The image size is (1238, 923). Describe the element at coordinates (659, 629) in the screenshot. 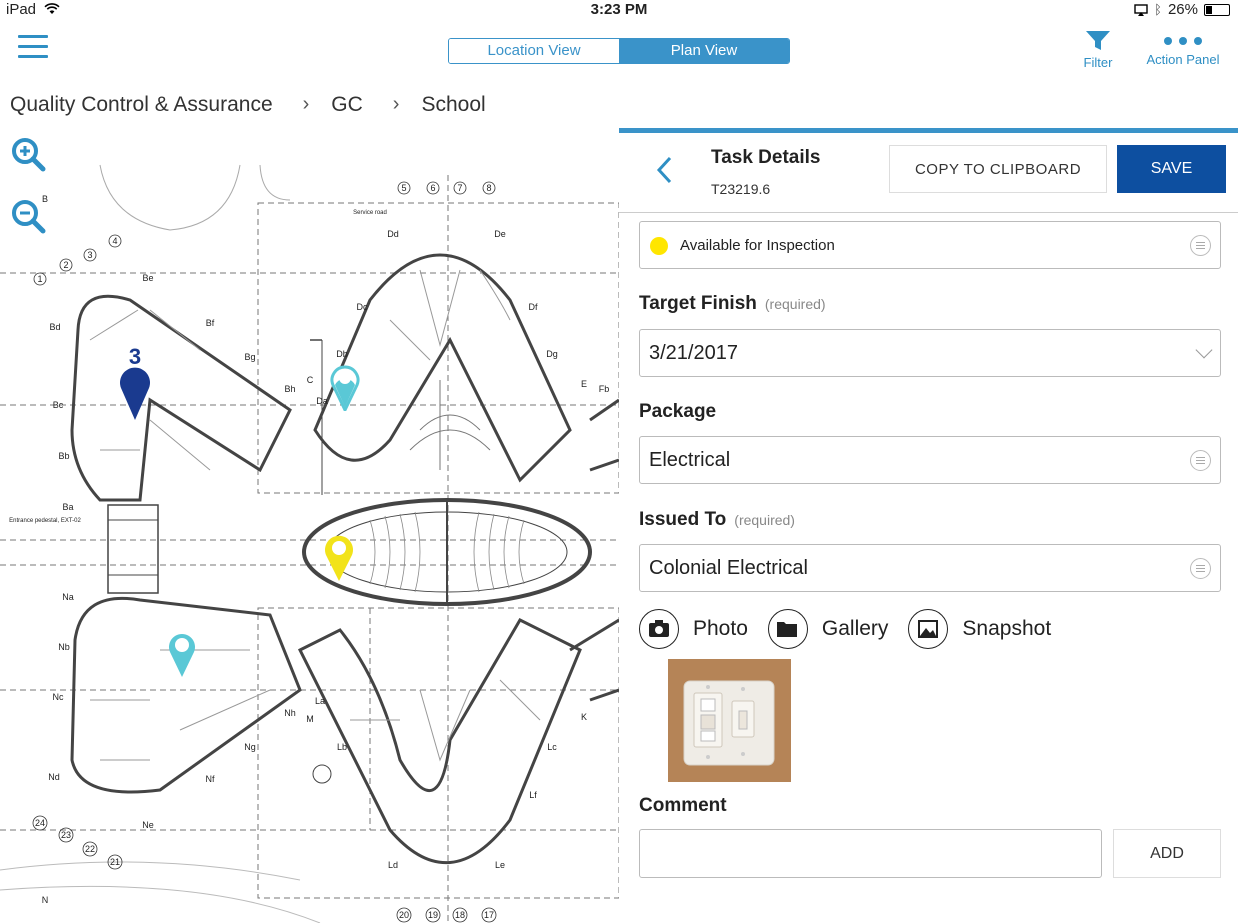

I see `camera-icon` at that location.